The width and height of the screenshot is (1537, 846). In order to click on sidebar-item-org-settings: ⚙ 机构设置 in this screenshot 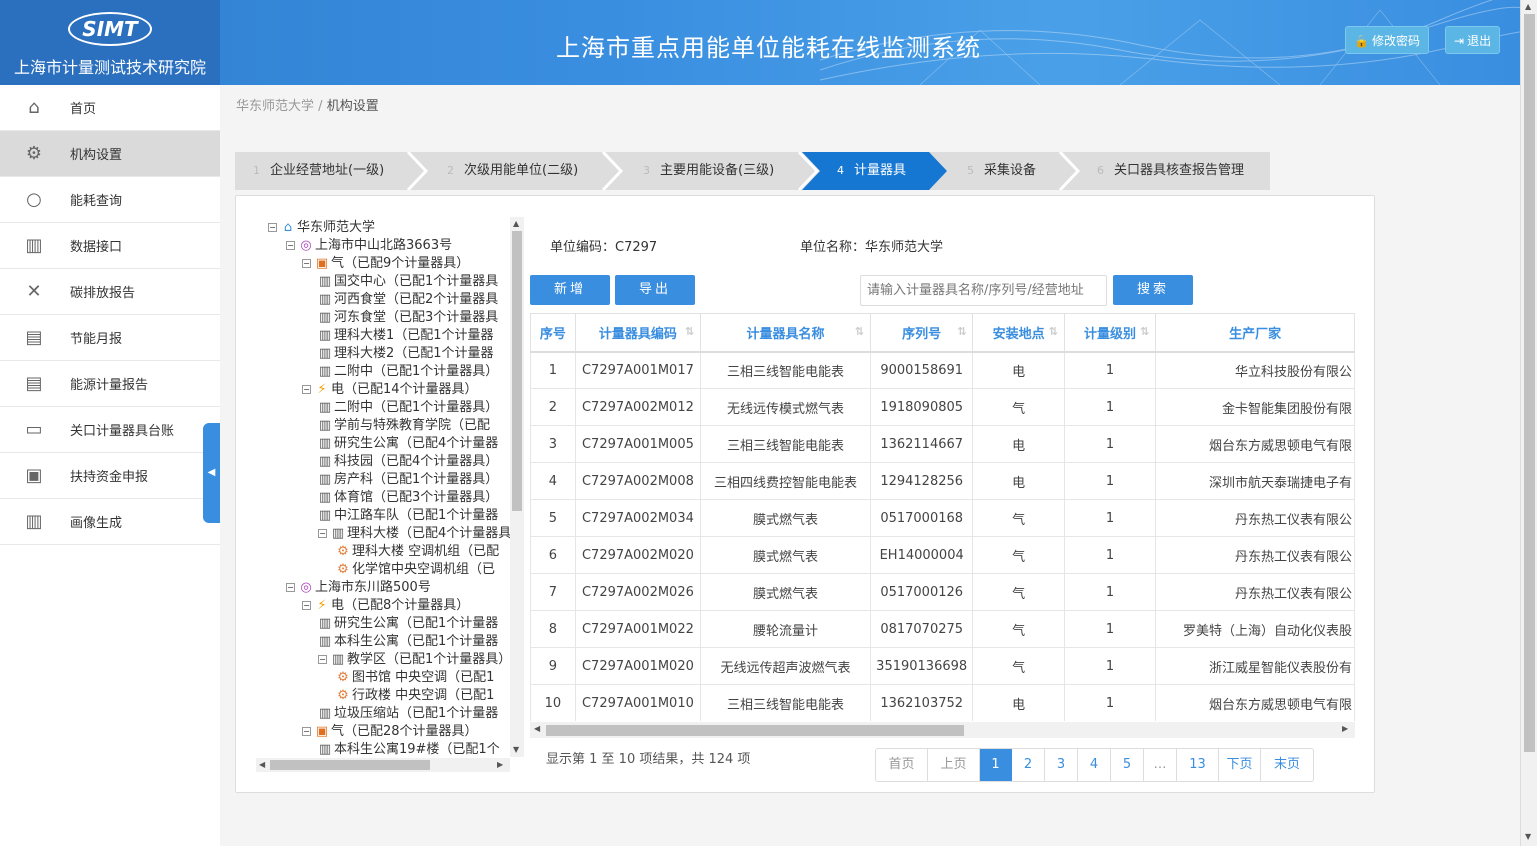, I will do `click(110, 154)`.